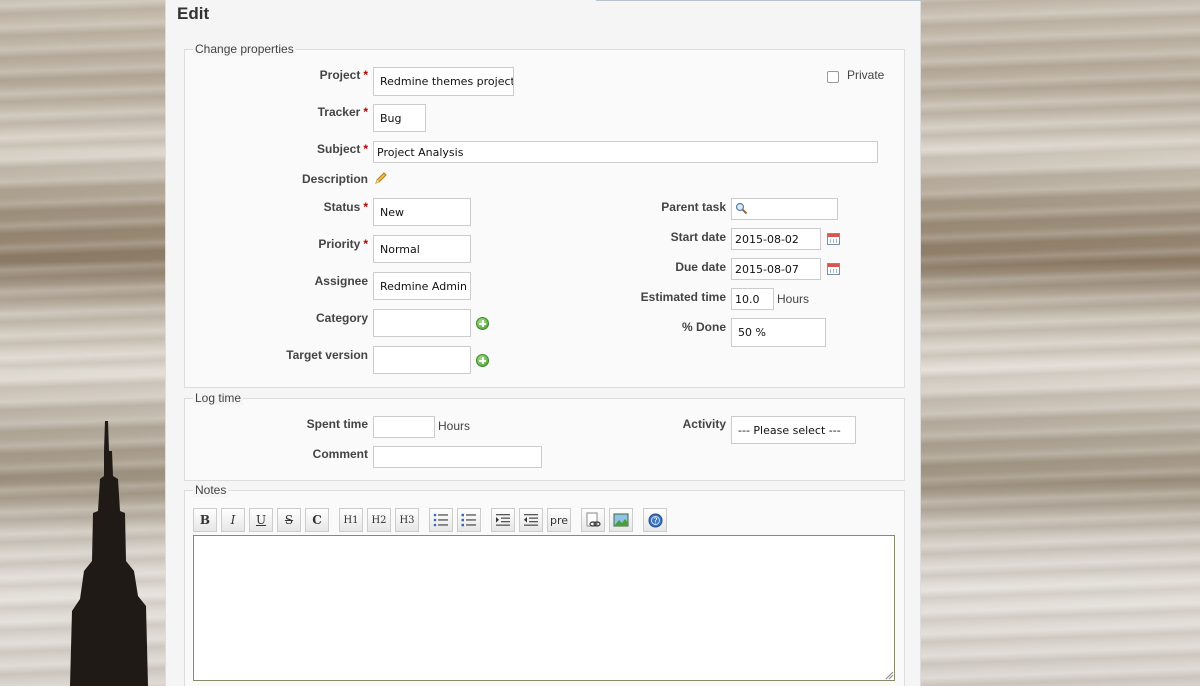 The width and height of the screenshot is (1200, 686). I want to click on unordered-list-button, so click(441, 520).